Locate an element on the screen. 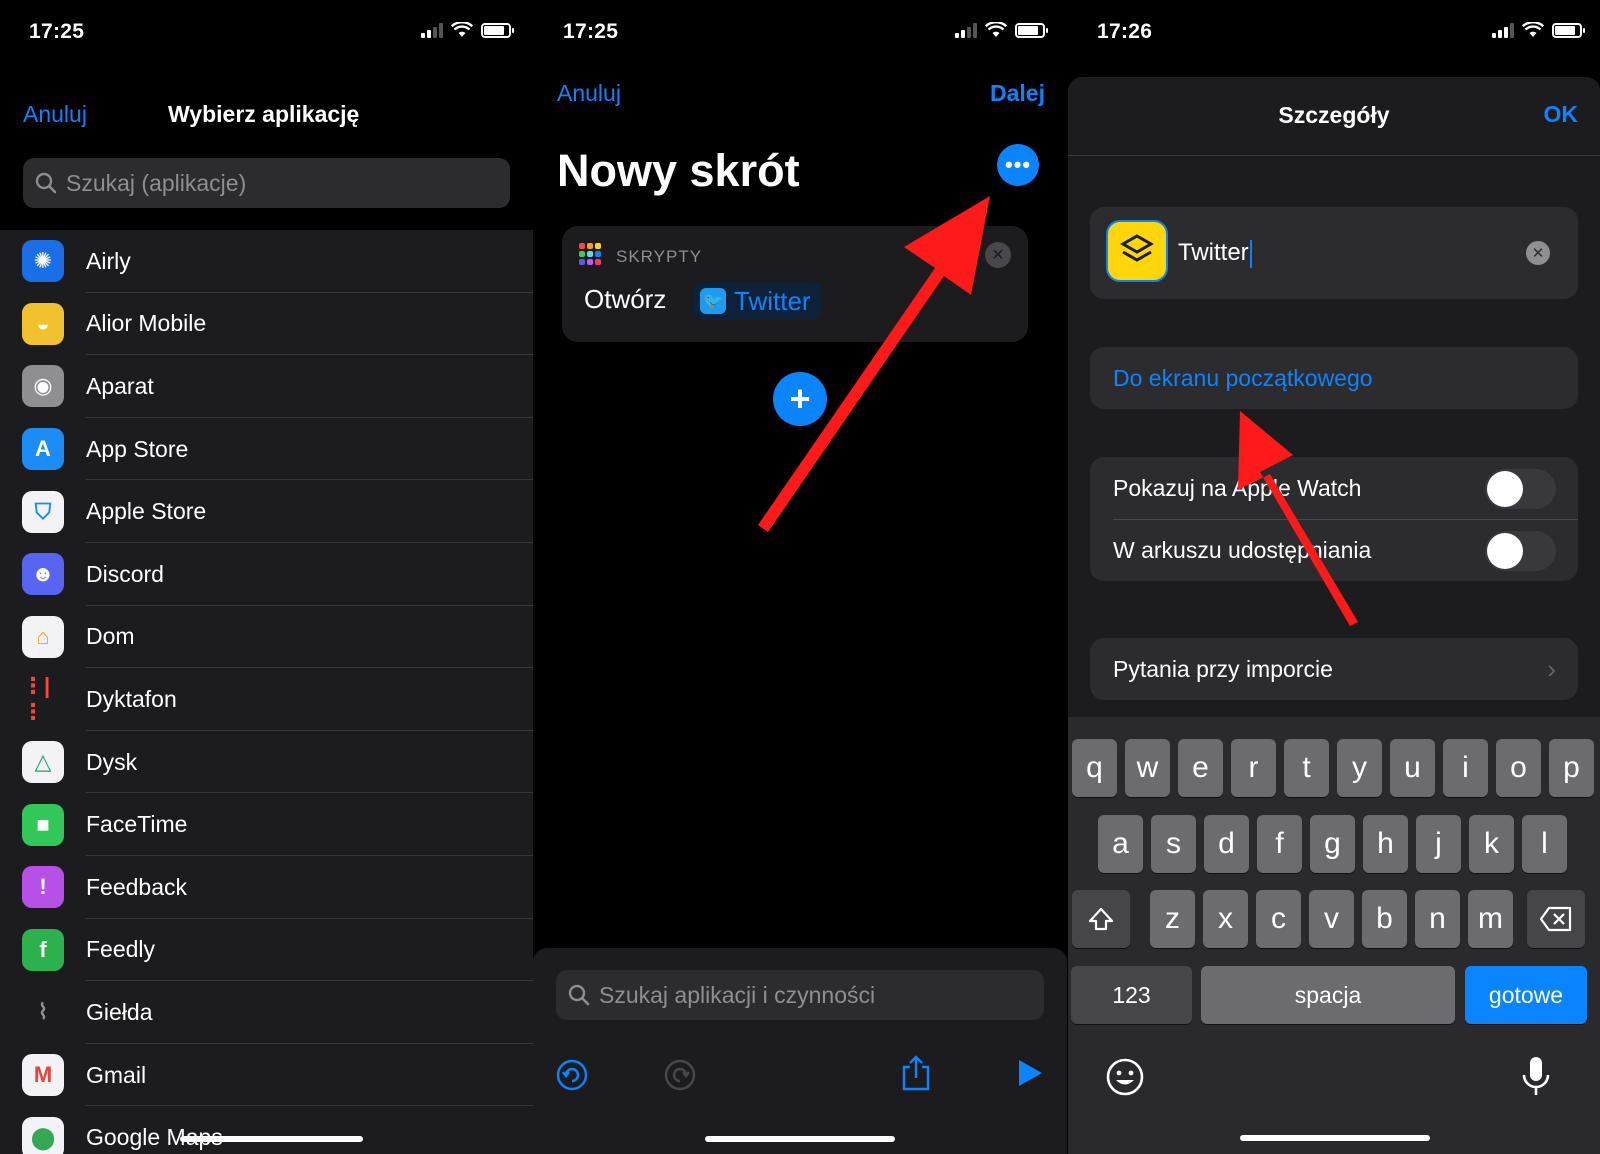 Image resolution: width=1600 pixels, height=1154 pixels. backspace-key is located at coordinates (1556, 919).